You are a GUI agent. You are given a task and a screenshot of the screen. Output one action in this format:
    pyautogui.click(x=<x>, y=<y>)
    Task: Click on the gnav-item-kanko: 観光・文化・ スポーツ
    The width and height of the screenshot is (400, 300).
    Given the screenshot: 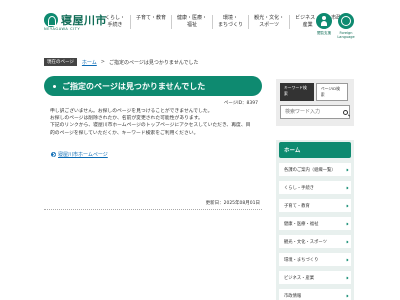 What is the action you would take?
    pyautogui.click(x=270, y=22)
    